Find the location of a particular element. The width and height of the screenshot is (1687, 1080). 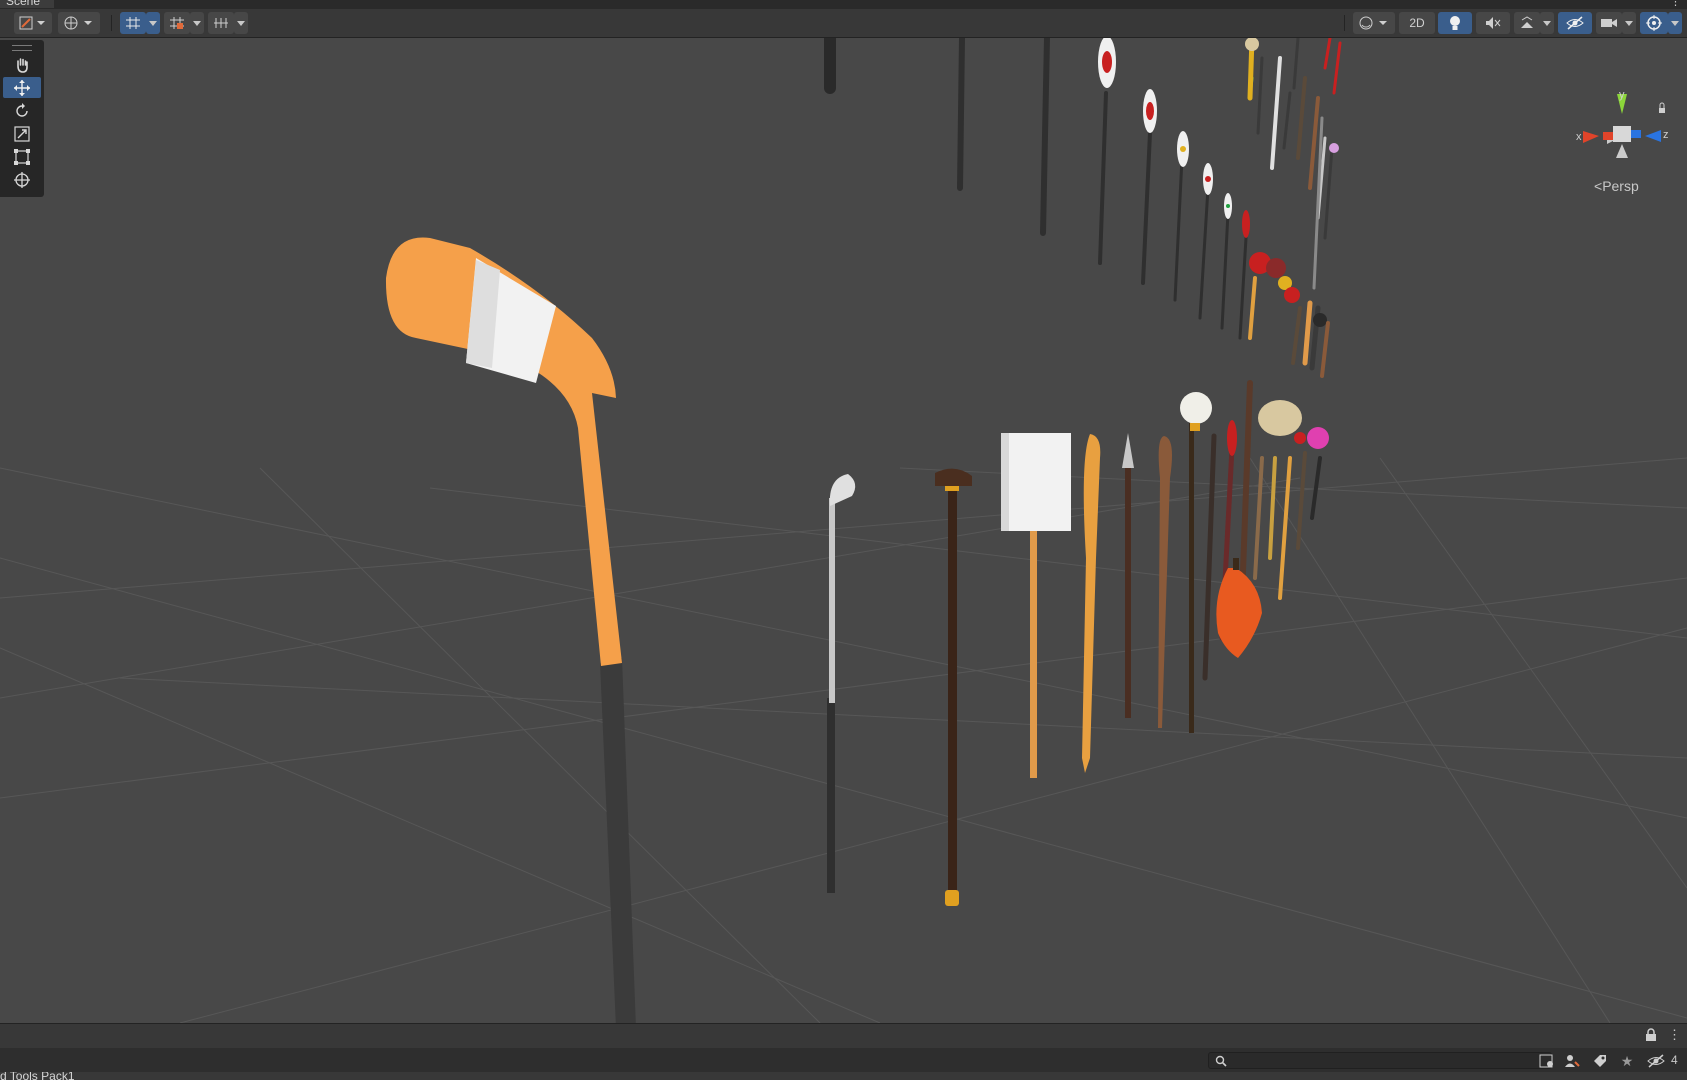

effects-dropdown-button is located at coordinates (1547, 23).